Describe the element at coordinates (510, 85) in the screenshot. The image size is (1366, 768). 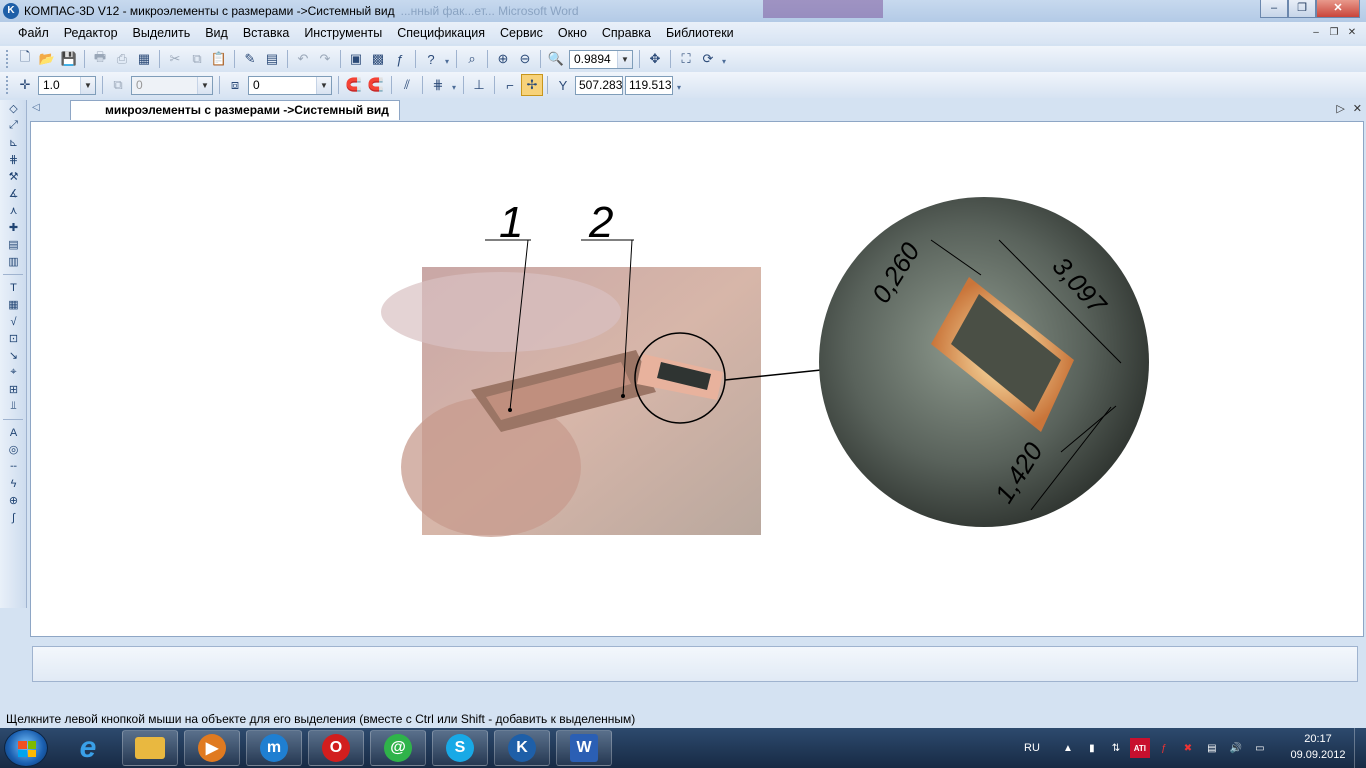
I see `ortho-mode-icon: ⌐` at that location.